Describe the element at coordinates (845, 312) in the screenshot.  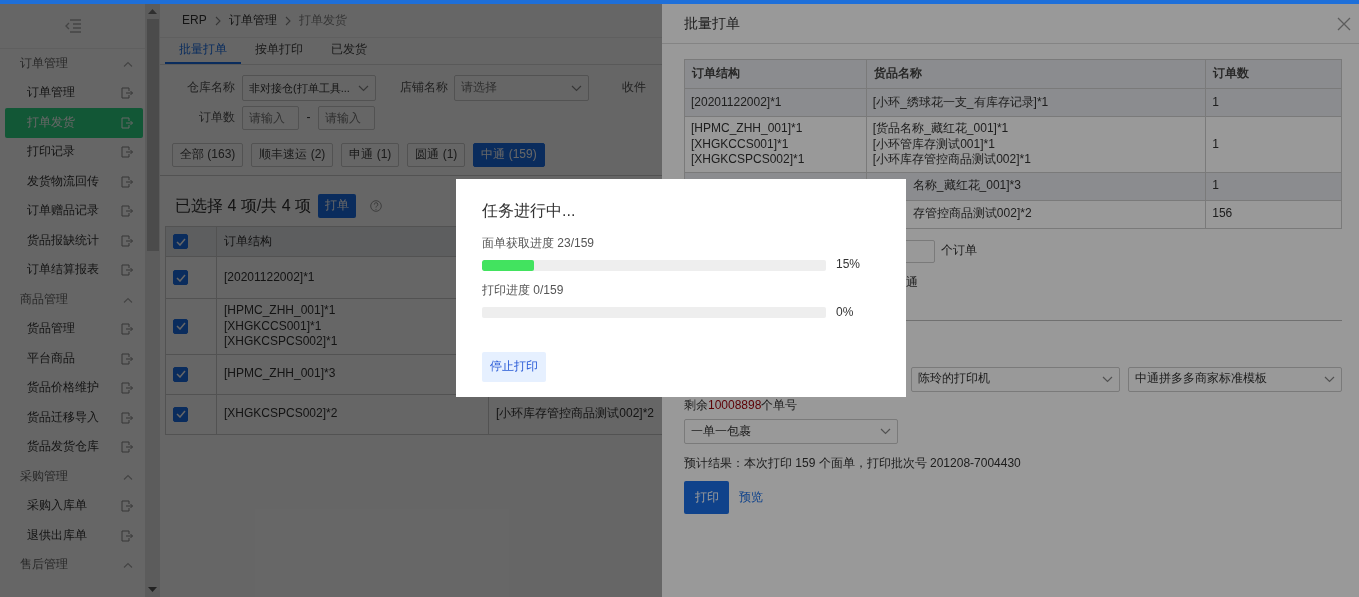
I see `progress-reading: 0%` at that location.